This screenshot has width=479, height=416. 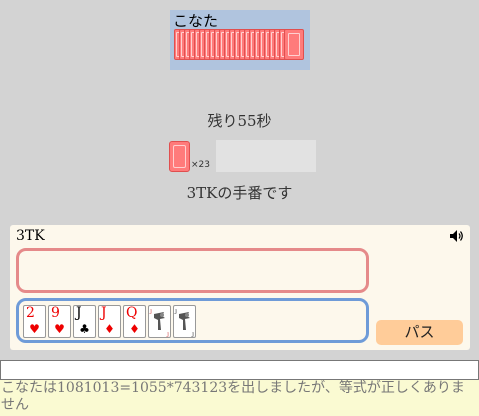 What do you see at coordinates (200, 165) in the screenshot?
I see `deck-count: ×23` at bounding box center [200, 165].